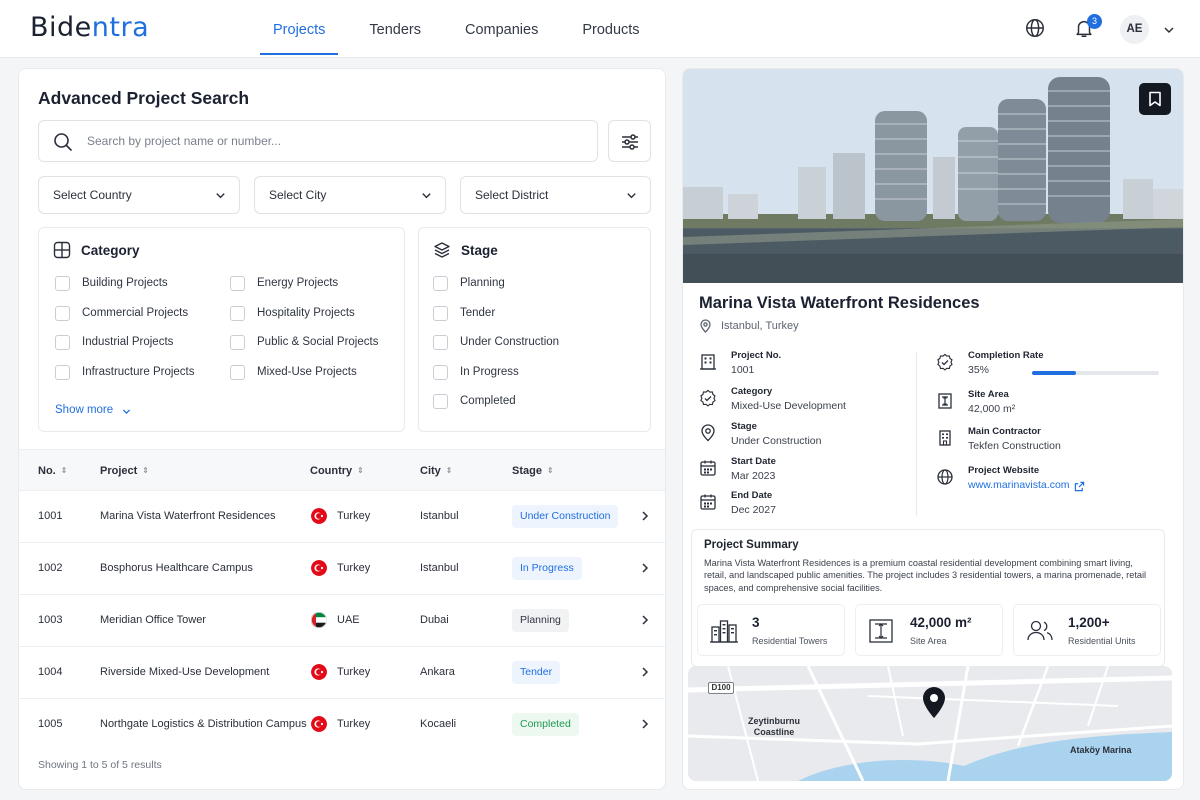  Describe the element at coordinates (1079, 486) in the screenshot. I see `external-link-icon` at that location.